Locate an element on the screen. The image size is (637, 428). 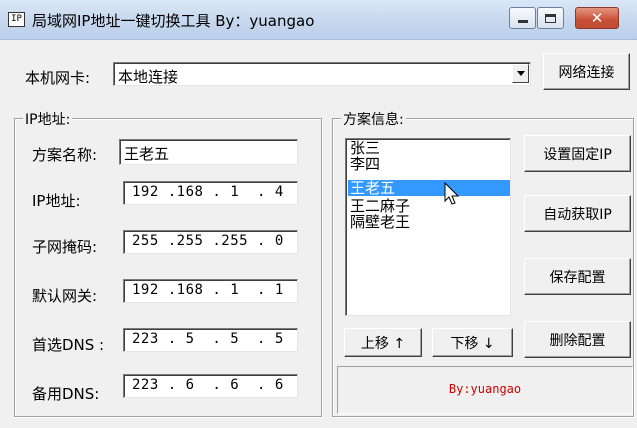
subnet-mask-label: 子网掩码: is located at coordinates (65, 247).